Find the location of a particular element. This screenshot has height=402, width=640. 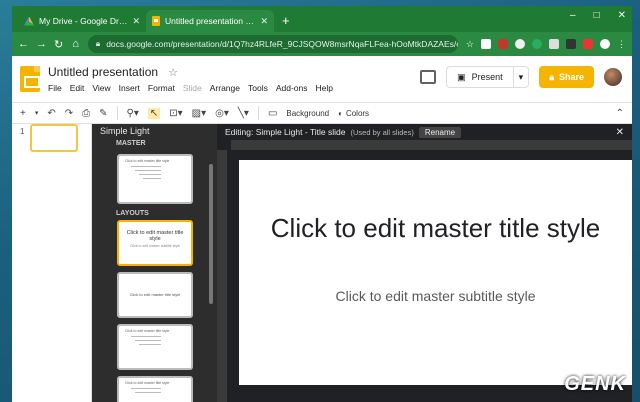

print-icon: ⎙ is located at coordinates (86, 113).